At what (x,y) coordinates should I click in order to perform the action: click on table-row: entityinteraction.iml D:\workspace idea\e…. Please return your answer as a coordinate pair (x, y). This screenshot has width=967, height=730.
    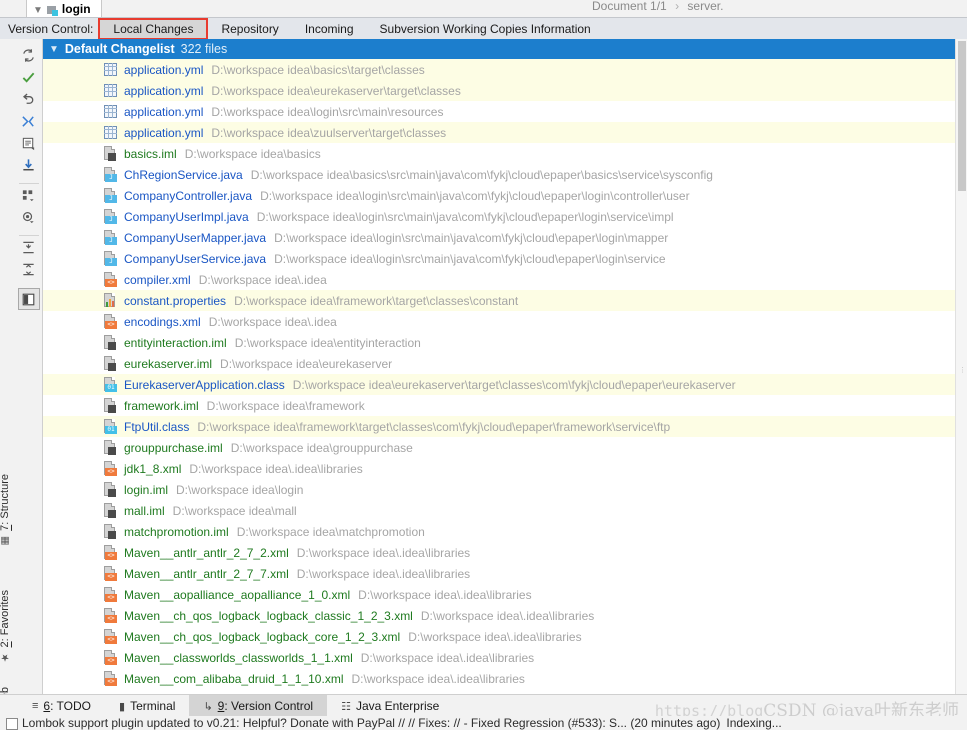
    Looking at the image, I should click on (505, 342).